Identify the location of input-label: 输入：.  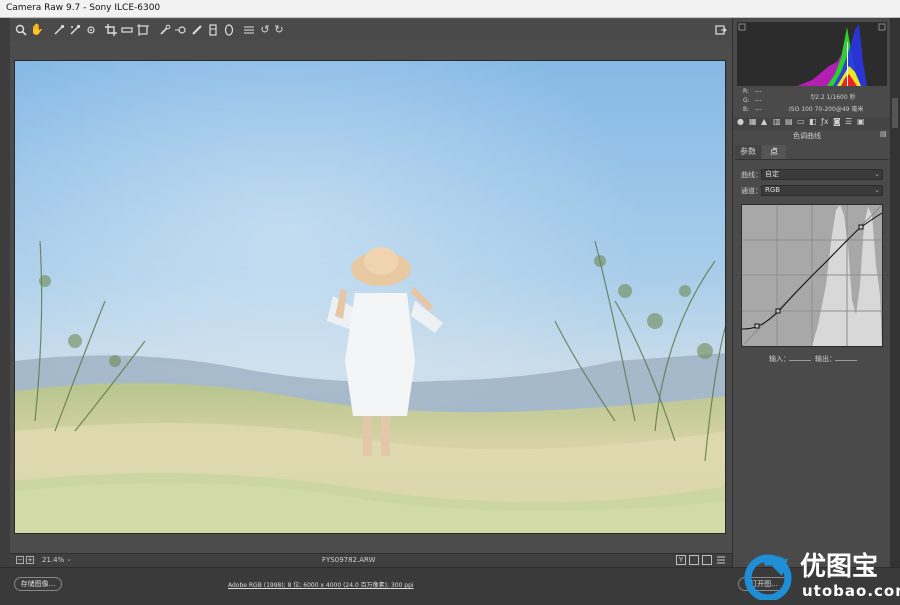
(779, 359).